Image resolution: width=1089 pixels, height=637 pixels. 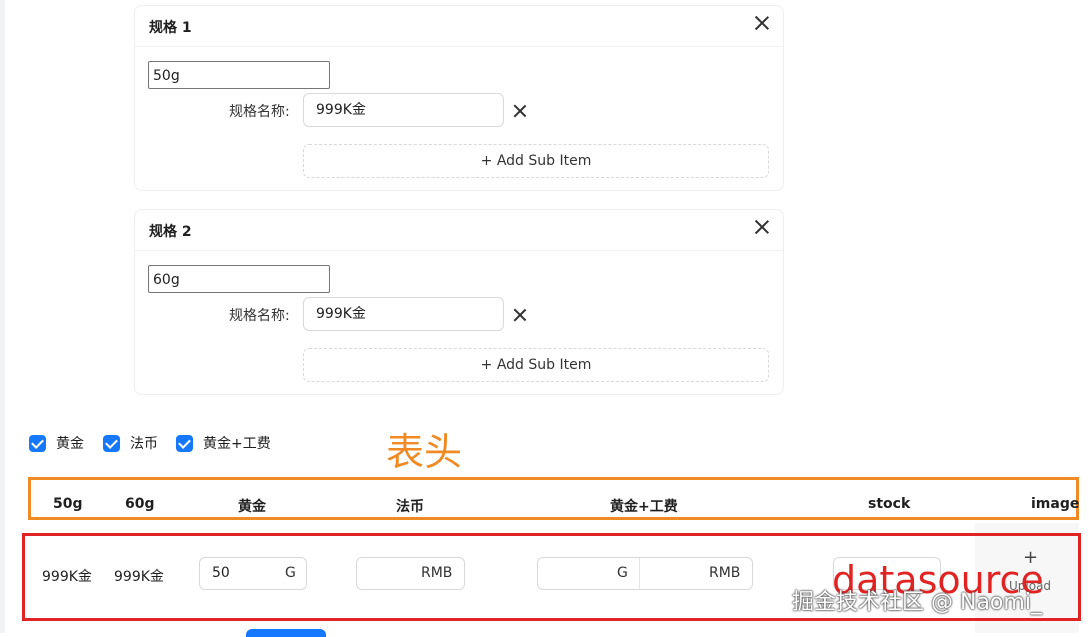 What do you see at coordinates (221, 573) in the screenshot?
I see `input-value: 50` at bounding box center [221, 573].